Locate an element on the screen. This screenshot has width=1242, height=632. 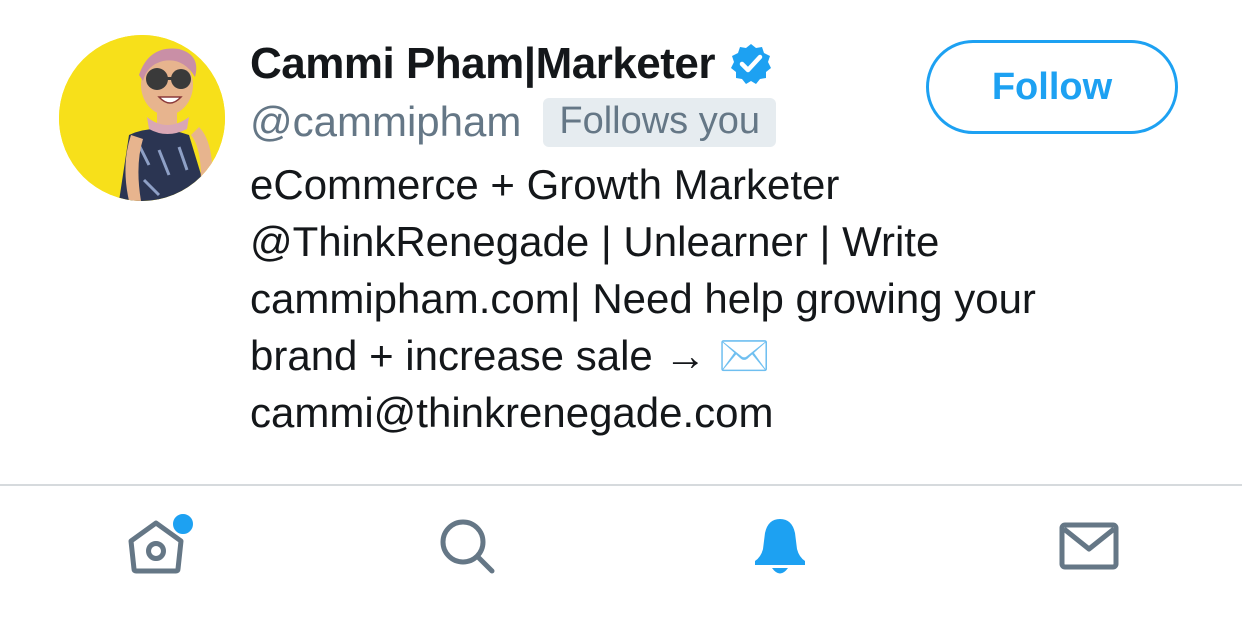
tab-search is located at coordinates (467, 546).